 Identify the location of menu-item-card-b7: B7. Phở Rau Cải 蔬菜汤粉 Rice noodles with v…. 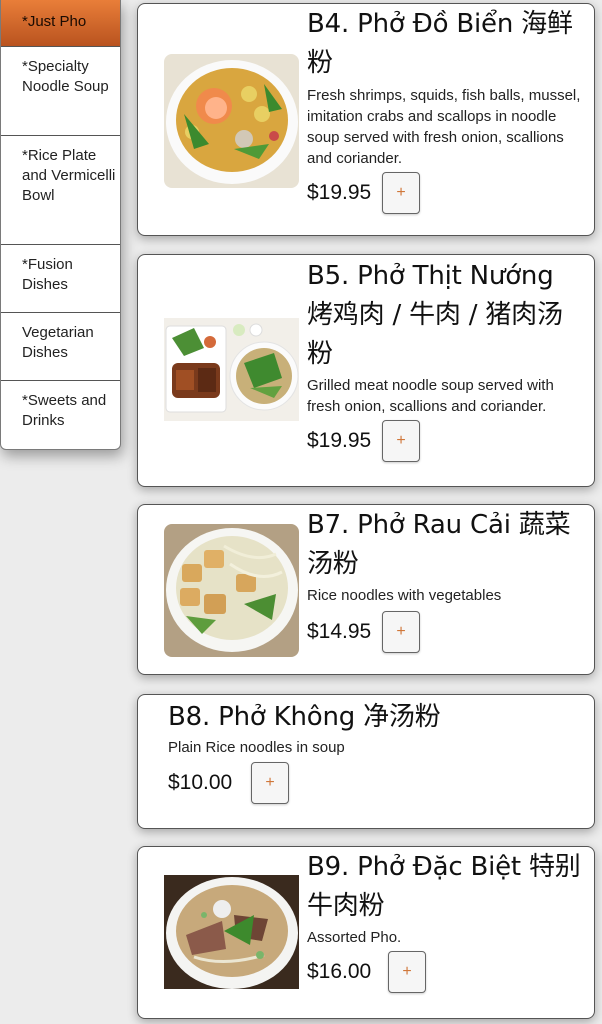
(366, 589).